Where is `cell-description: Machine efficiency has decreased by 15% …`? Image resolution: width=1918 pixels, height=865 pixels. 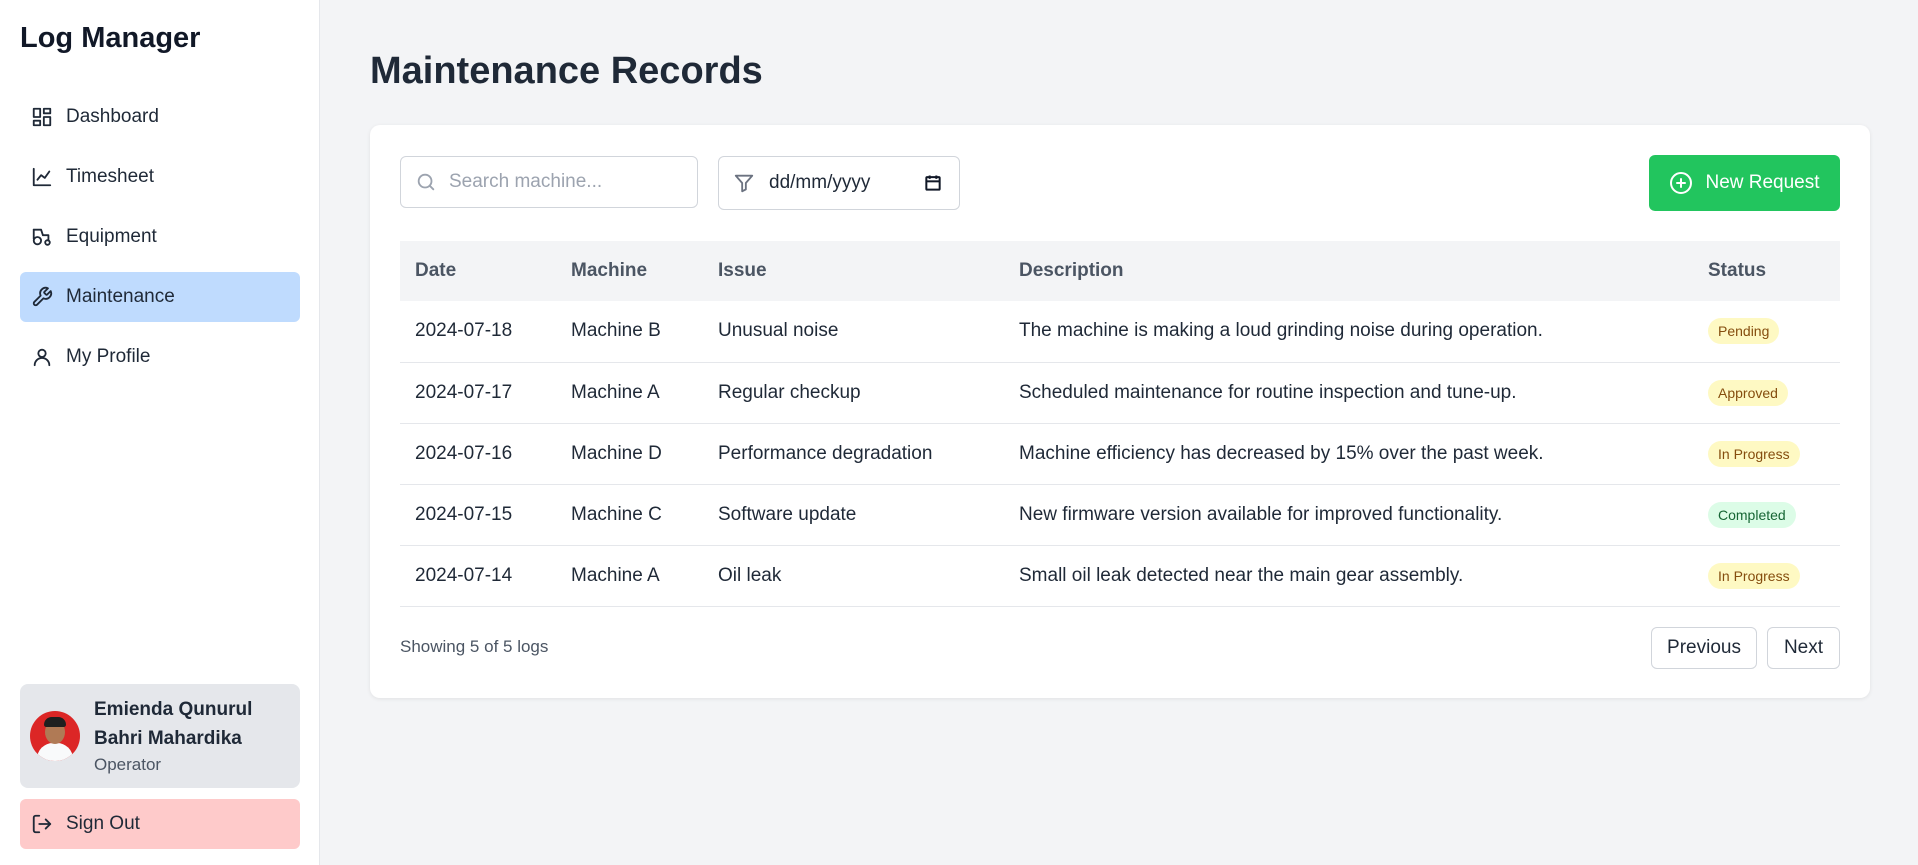 cell-description: Machine efficiency has decreased by 15% … is located at coordinates (1281, 453).